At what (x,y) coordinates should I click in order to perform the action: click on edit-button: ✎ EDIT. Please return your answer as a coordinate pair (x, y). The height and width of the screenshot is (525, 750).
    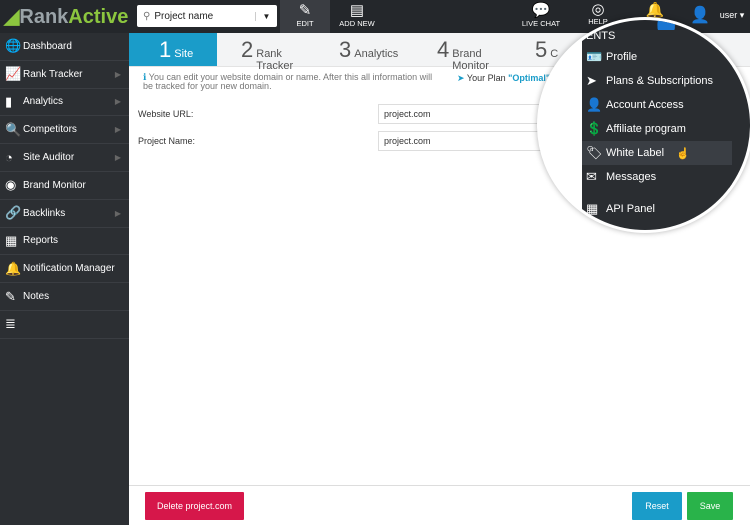
    Looking at the image, I should click on (305, 16).